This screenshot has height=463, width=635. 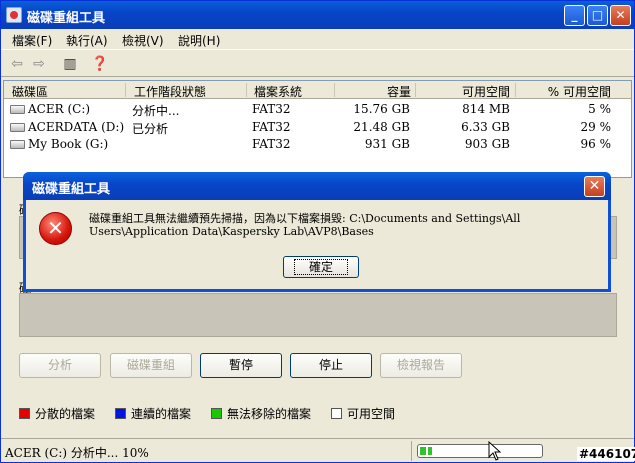 I want to click on table-row: My Book (G:) FAT32 931 GB 903 GB 96 %, so click(x=317, y=144).